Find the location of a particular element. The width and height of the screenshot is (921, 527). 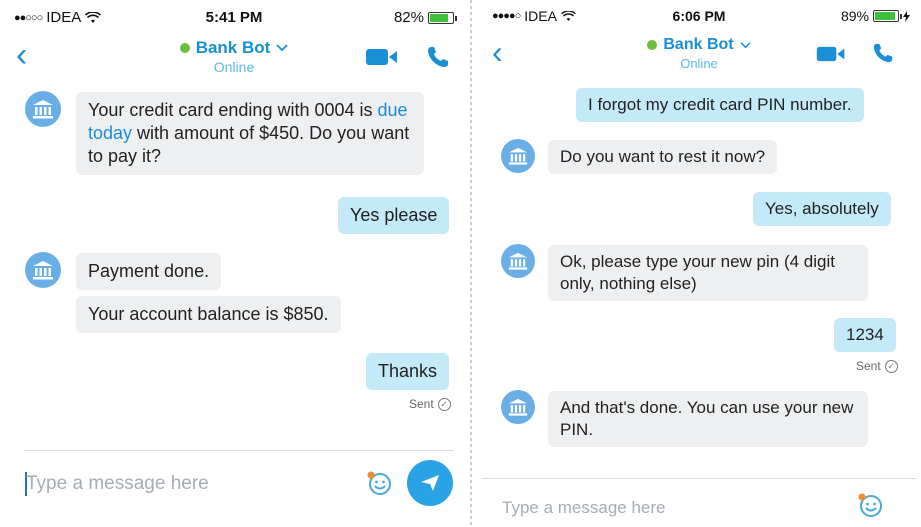

user-message-bubble: Thanks is located at coordinates (408, 371).